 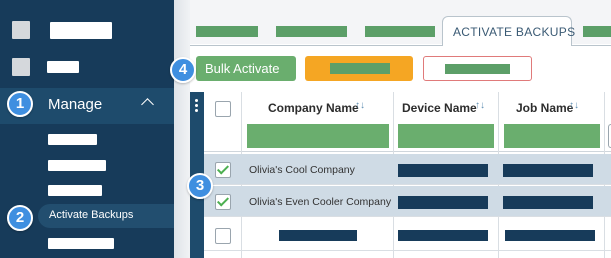 What do you see at coordinates (20, 104) in the screenshot?
I see `step-badge-1: 1` at bounding box center [20, 104].